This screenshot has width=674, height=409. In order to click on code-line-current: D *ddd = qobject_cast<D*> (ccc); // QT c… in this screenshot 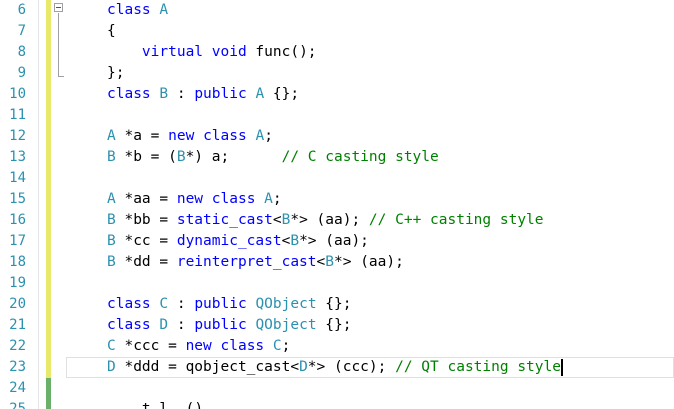, I will do `click(335, 367)`.